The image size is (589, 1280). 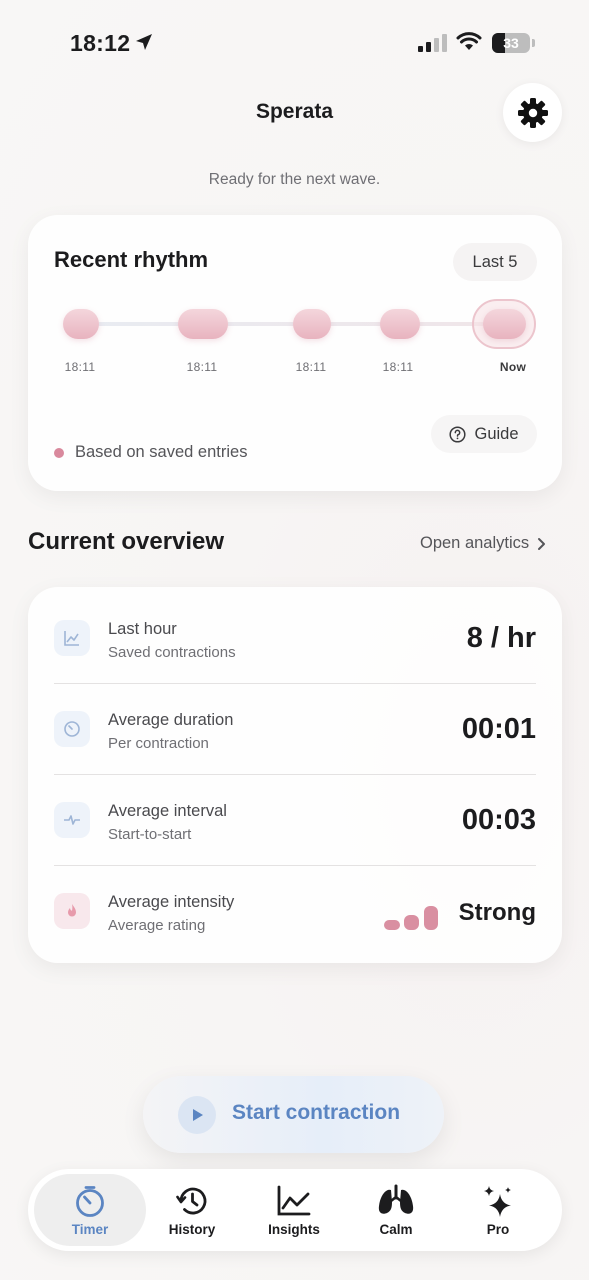 I want to click on tab-history: History, so click(x=192, y=1210).